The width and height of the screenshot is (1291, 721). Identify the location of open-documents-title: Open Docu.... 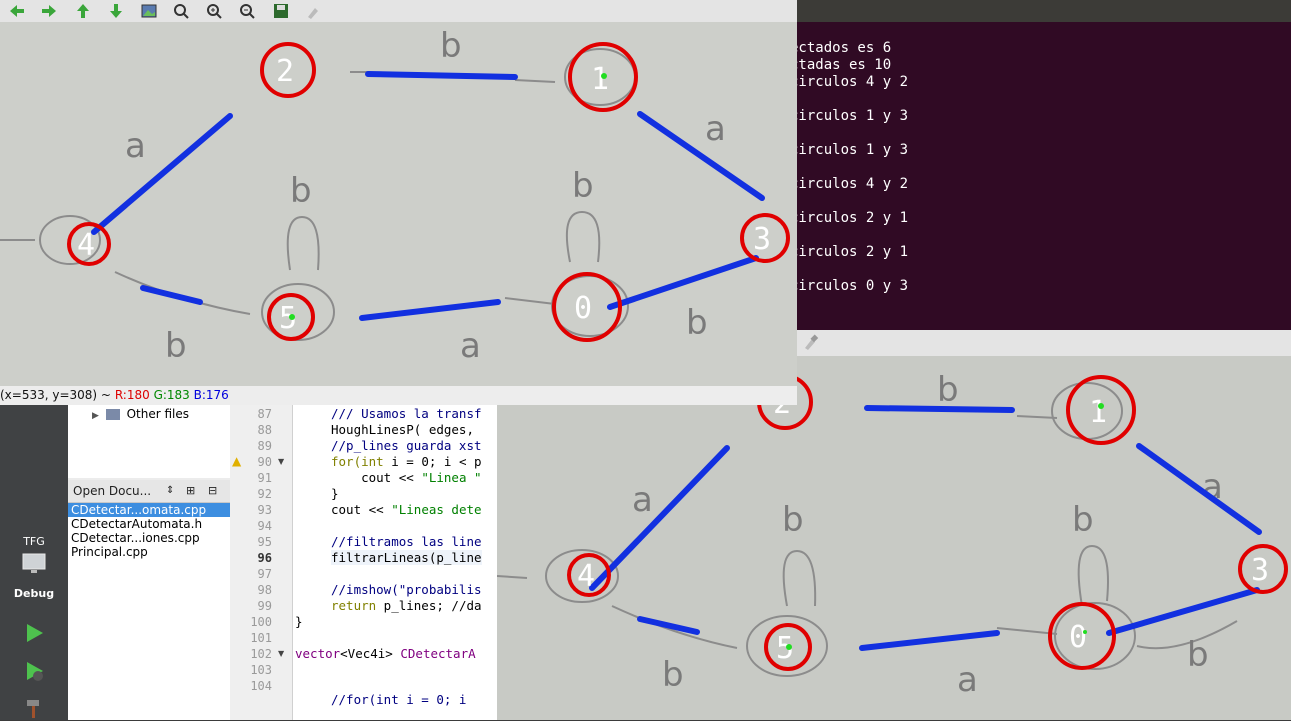
(112, 491).